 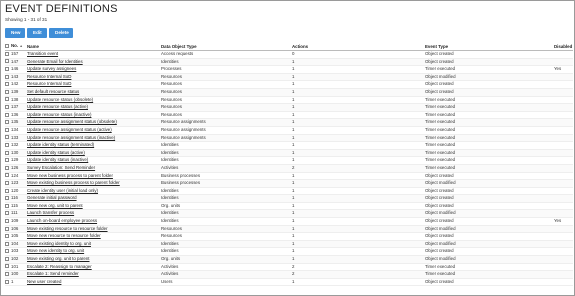 What do you see at coordinates (226, 46) in the screenshot?
I see `column-header-object-type: Data Object Type` at bounding box center [226, 46].